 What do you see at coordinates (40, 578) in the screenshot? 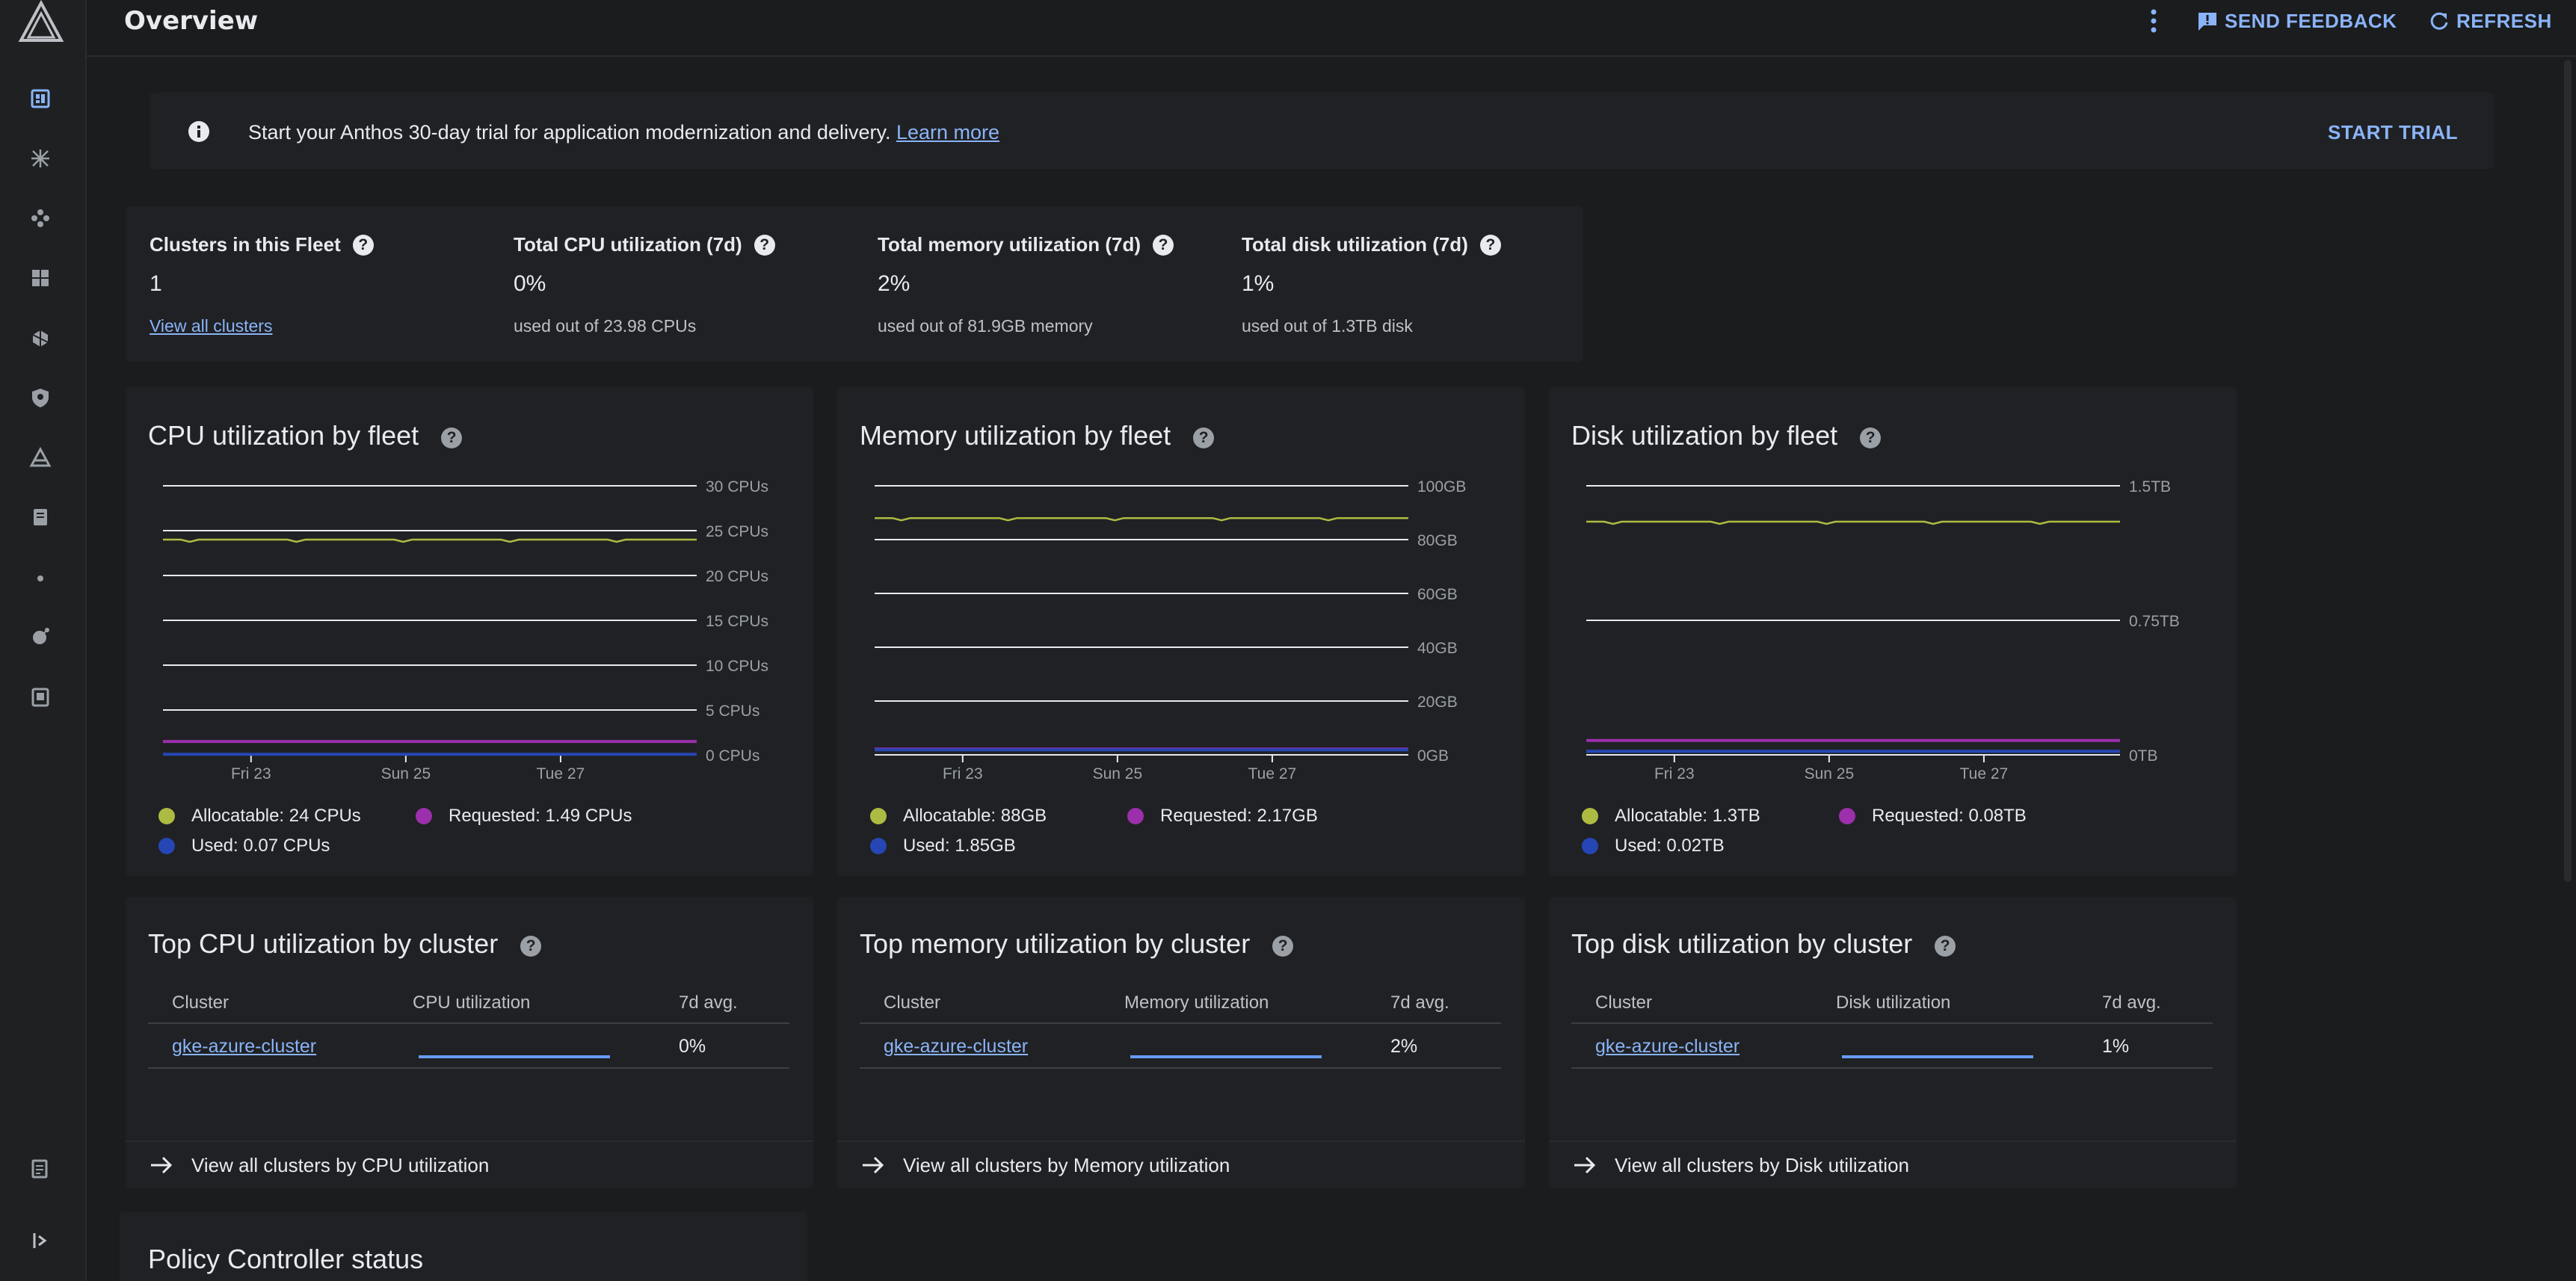
I see `dot-icon` at bounding box center [40, 578].